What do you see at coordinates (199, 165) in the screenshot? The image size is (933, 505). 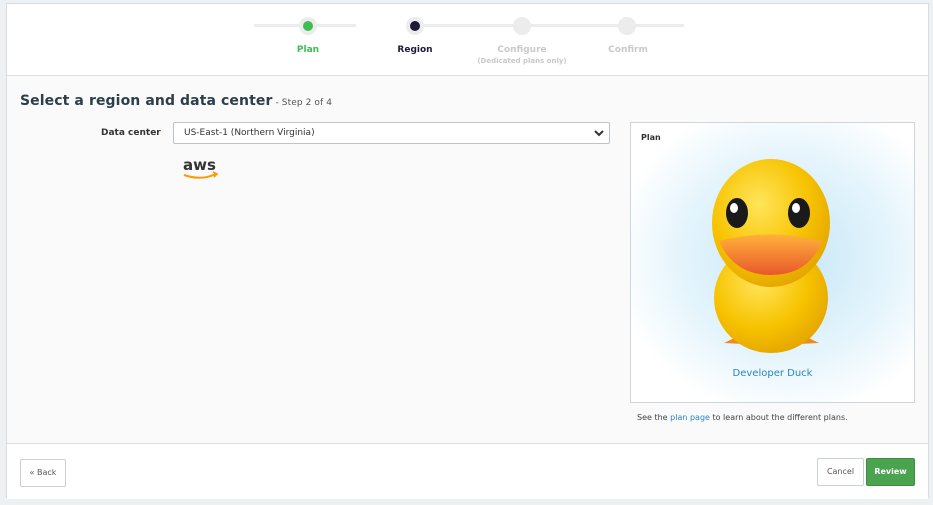 I see `svg-text: aws` at bounding box center [199, 165].